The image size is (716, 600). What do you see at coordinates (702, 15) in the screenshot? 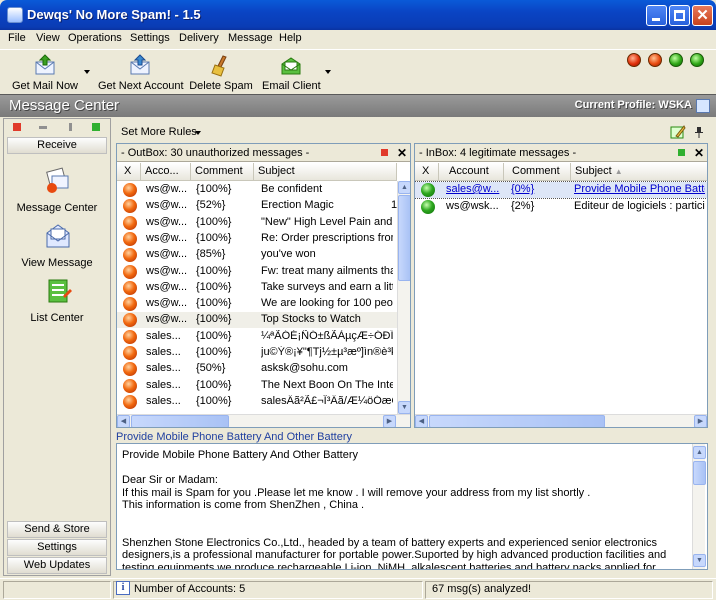
I see `close-button: ✕` at bounding box center [702, 15].